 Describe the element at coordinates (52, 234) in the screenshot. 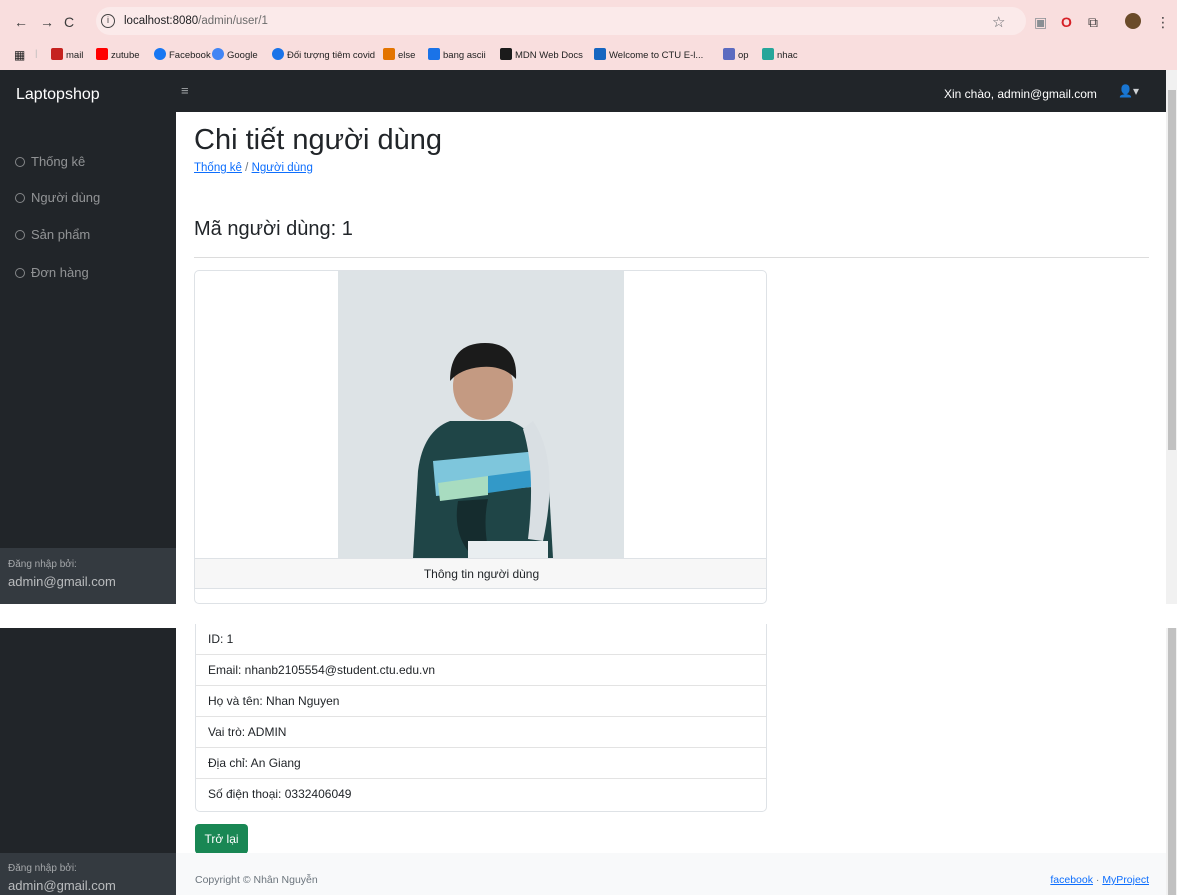

I see `sidebar-item-san-pham: Sản phẩm` at that location.